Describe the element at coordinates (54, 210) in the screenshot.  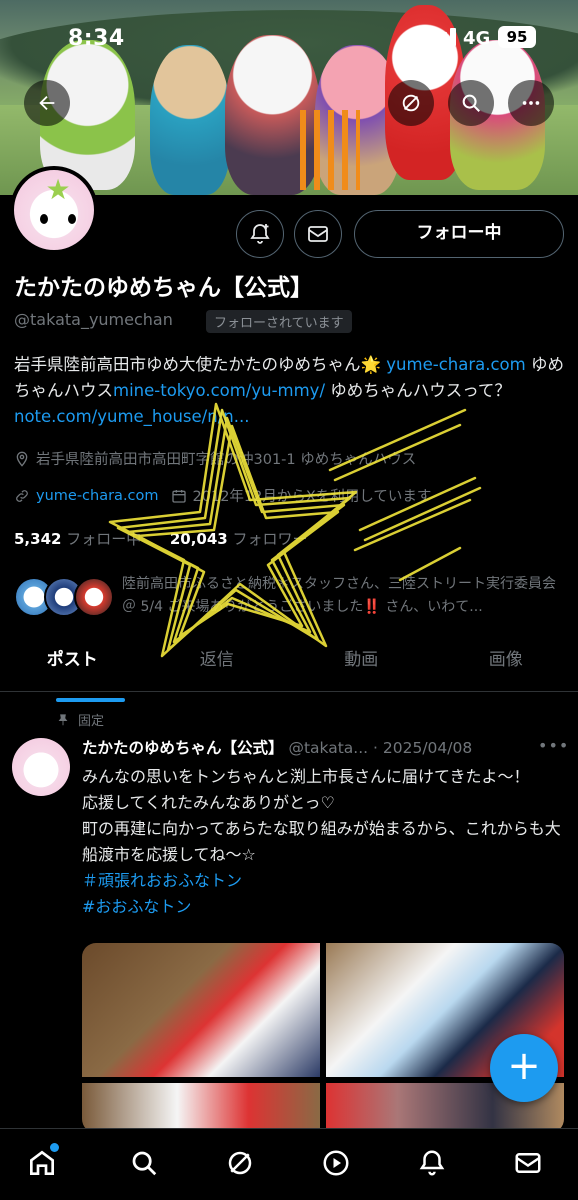
I see `profile-avatar: ★` at that location.